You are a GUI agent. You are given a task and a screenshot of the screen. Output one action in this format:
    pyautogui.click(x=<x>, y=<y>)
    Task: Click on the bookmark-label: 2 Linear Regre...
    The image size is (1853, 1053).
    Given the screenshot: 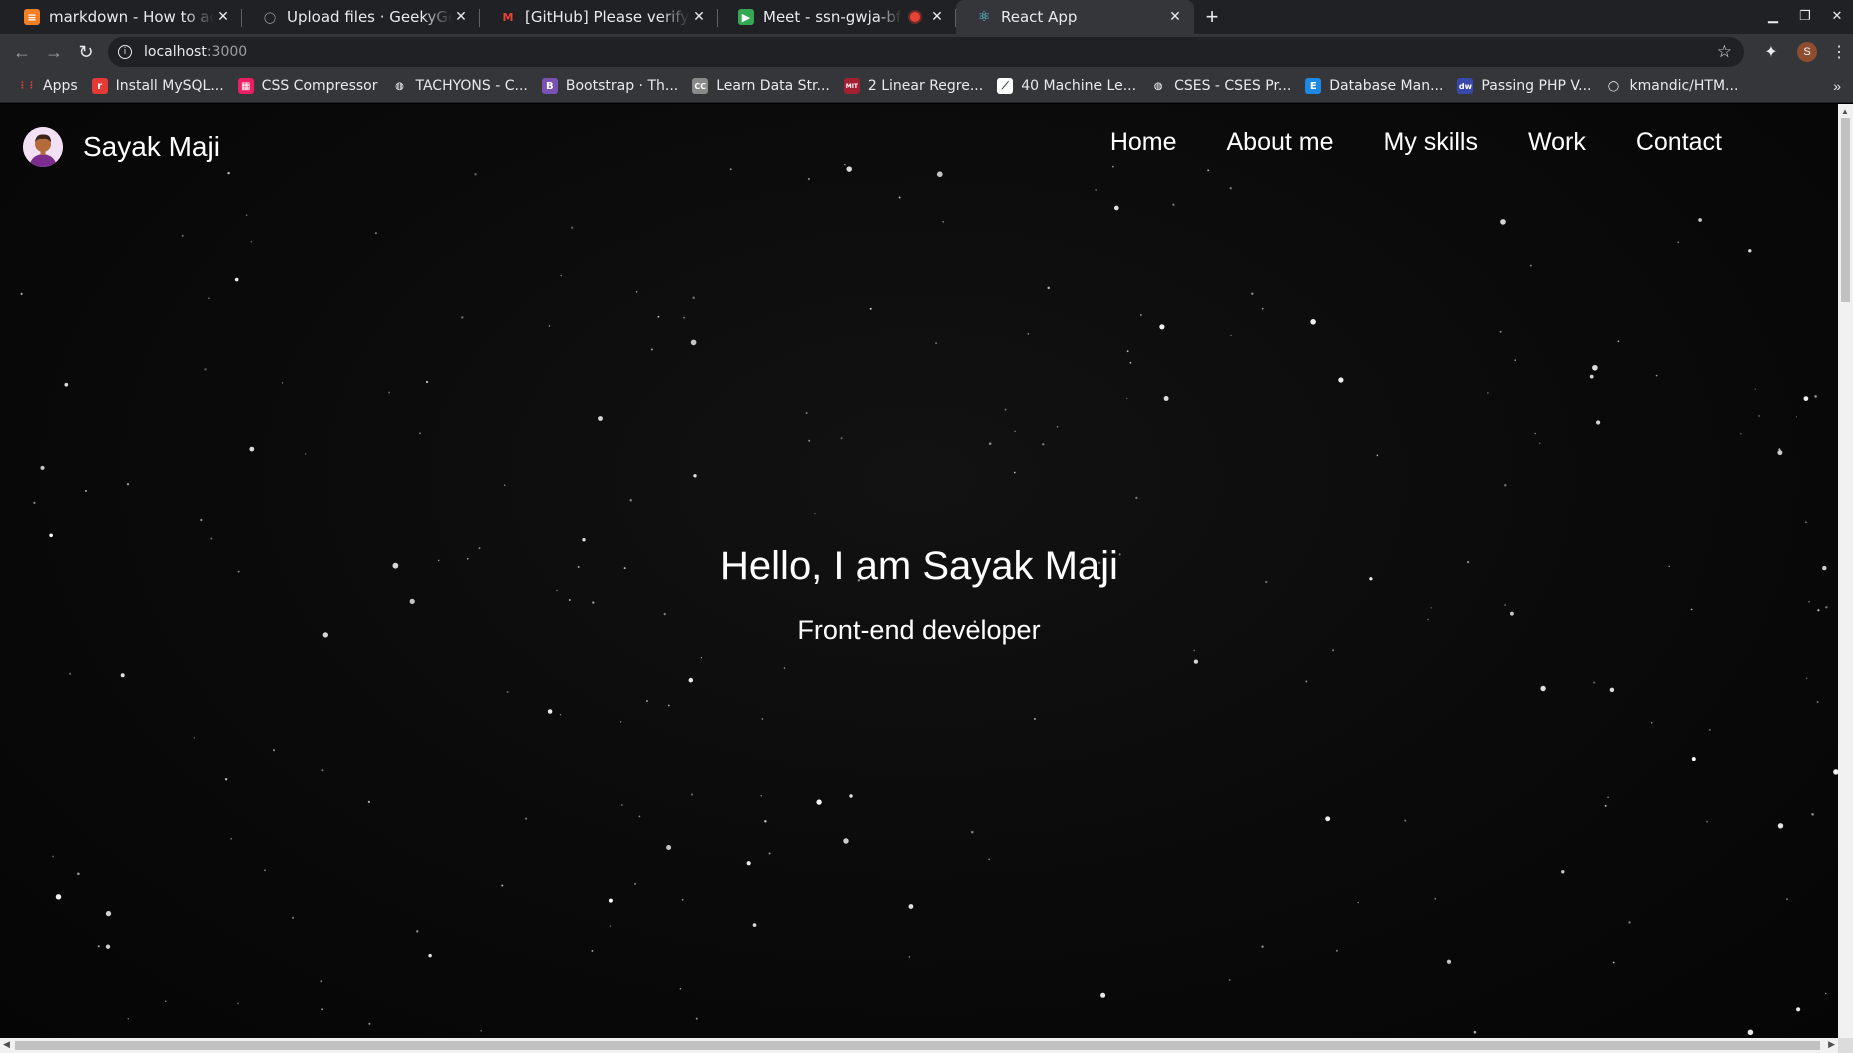 What is the action you would take?
    pyautogui.click(x=925, y=86)
    